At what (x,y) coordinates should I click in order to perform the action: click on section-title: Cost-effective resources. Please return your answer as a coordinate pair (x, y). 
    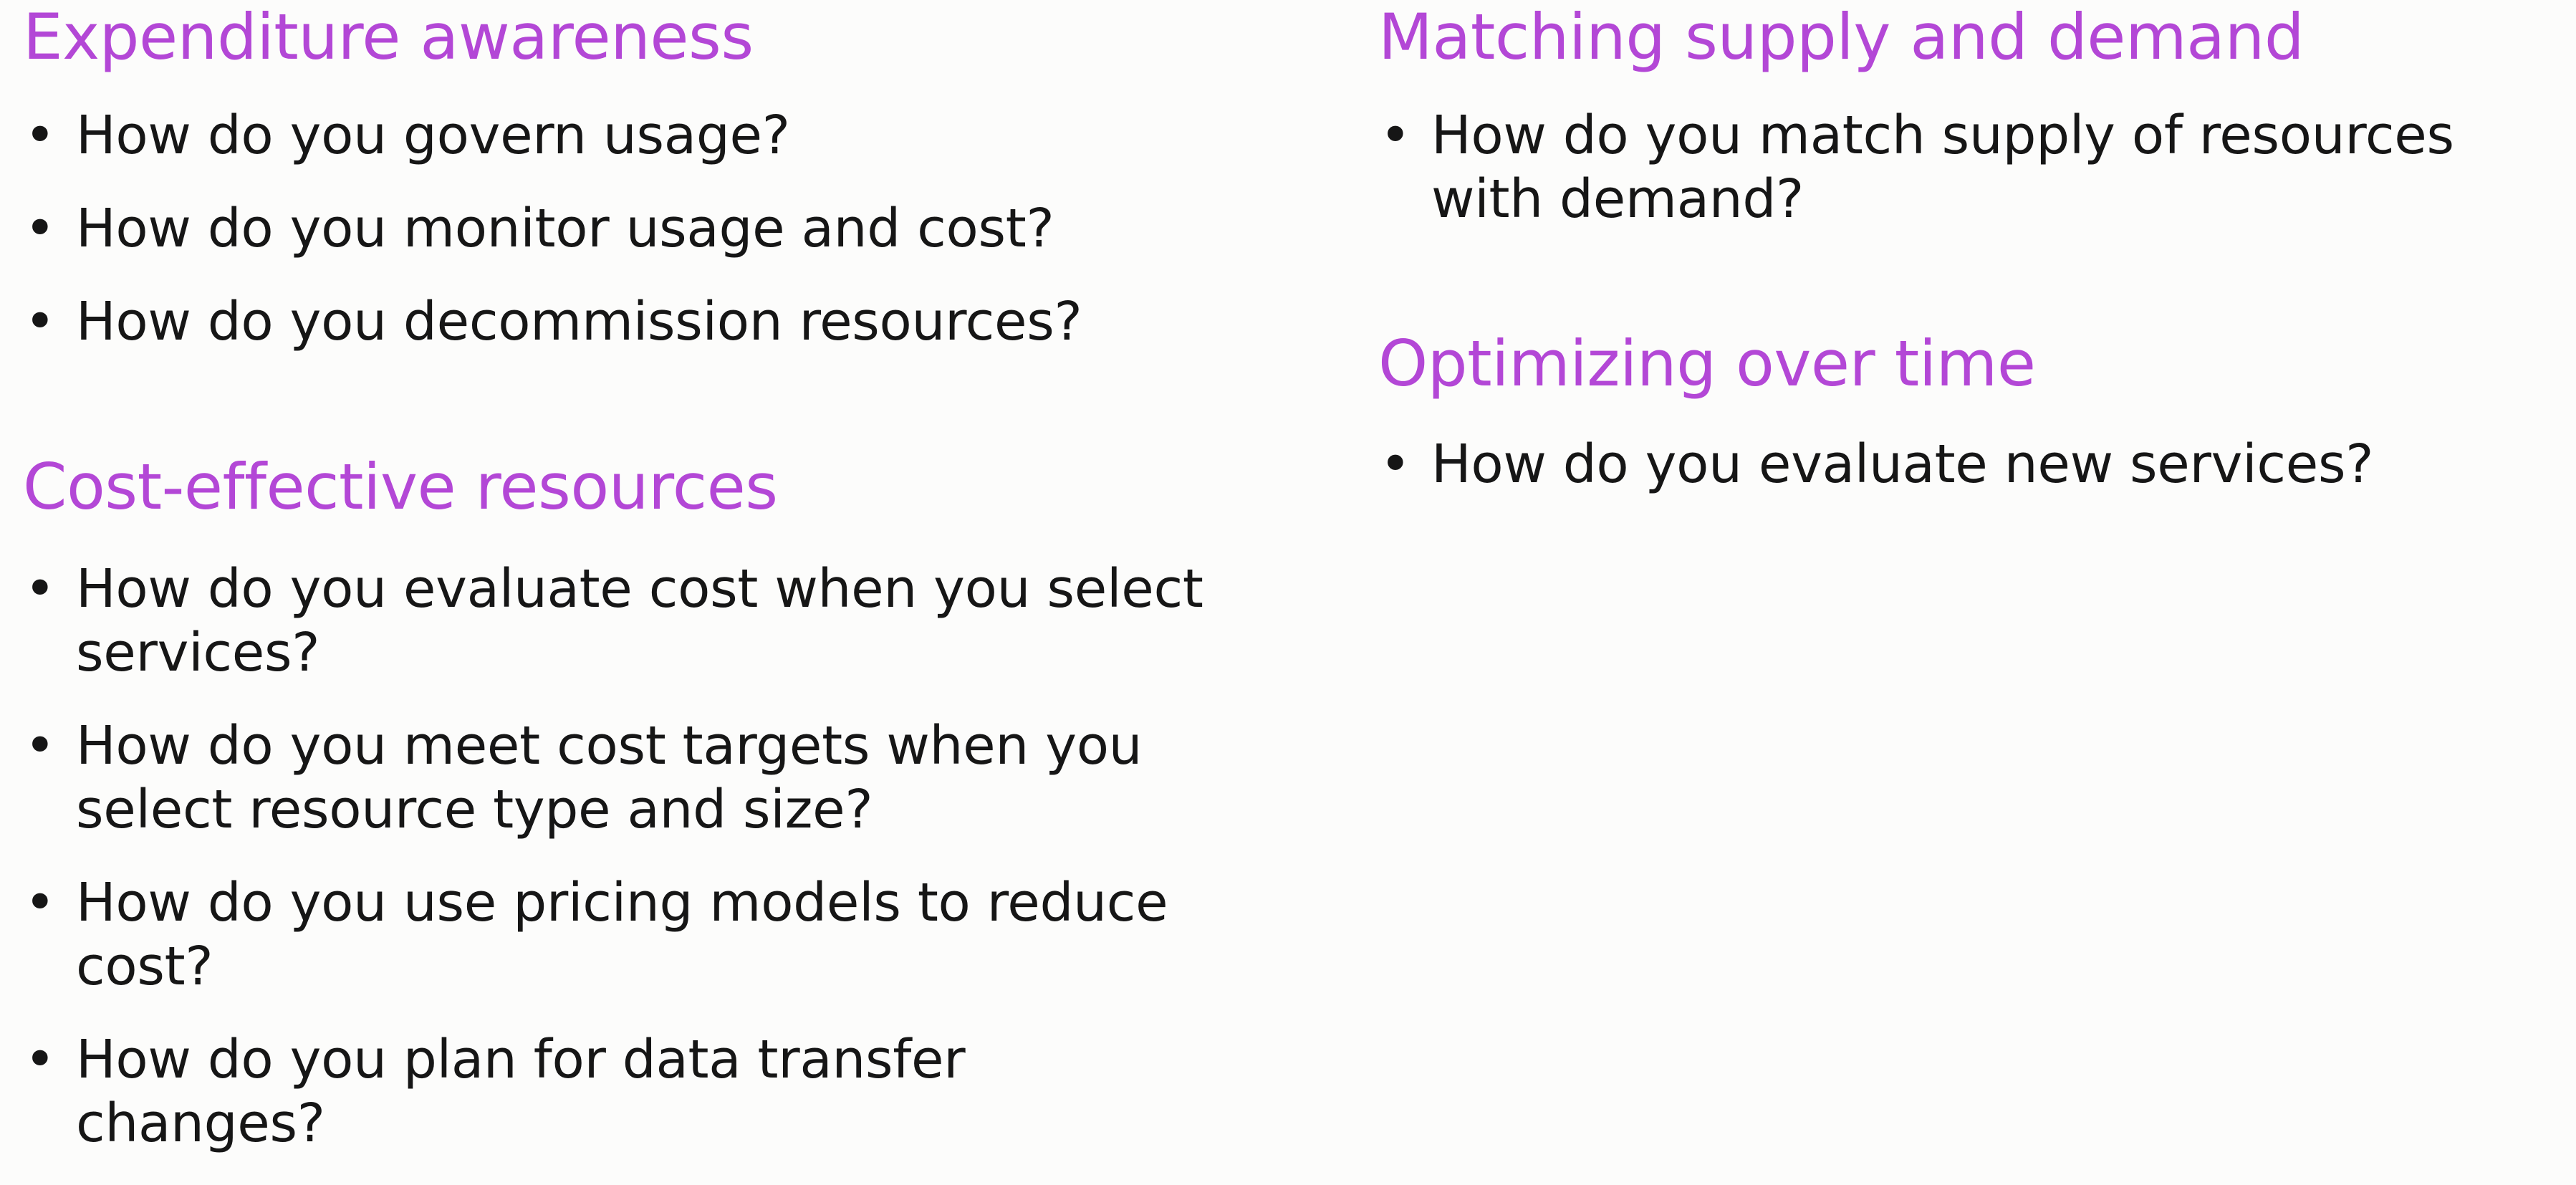
    Looking at the image, I should click on (400, 487).